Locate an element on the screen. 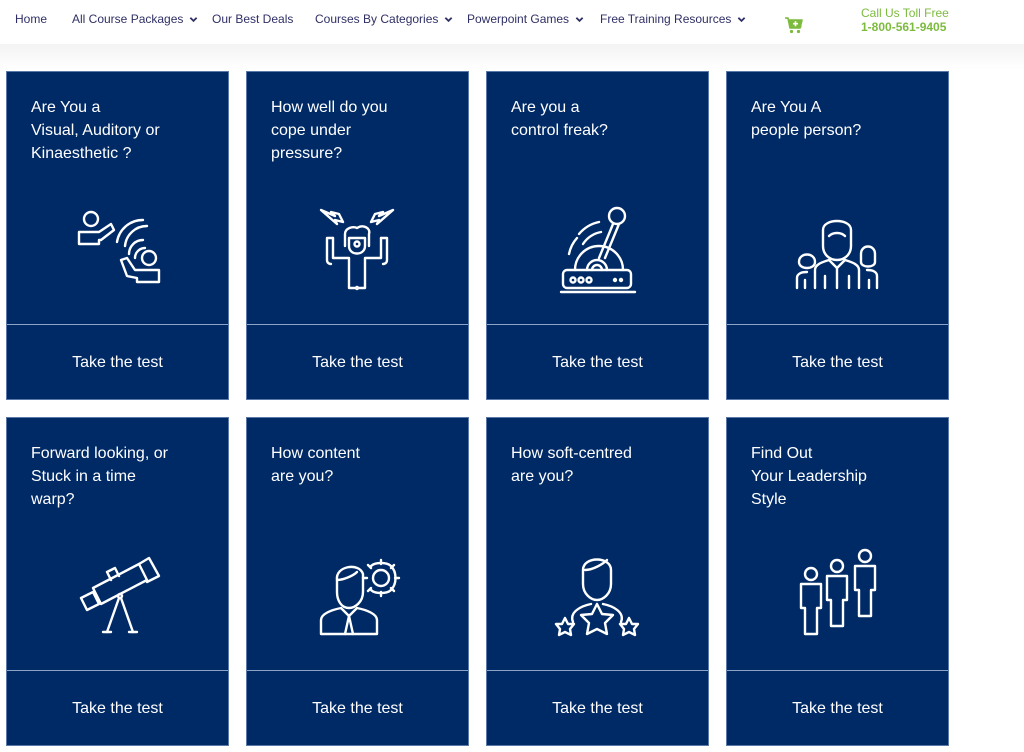 The image size is (1024, 752). control-lever-icon is located at coordinates (598, 250).